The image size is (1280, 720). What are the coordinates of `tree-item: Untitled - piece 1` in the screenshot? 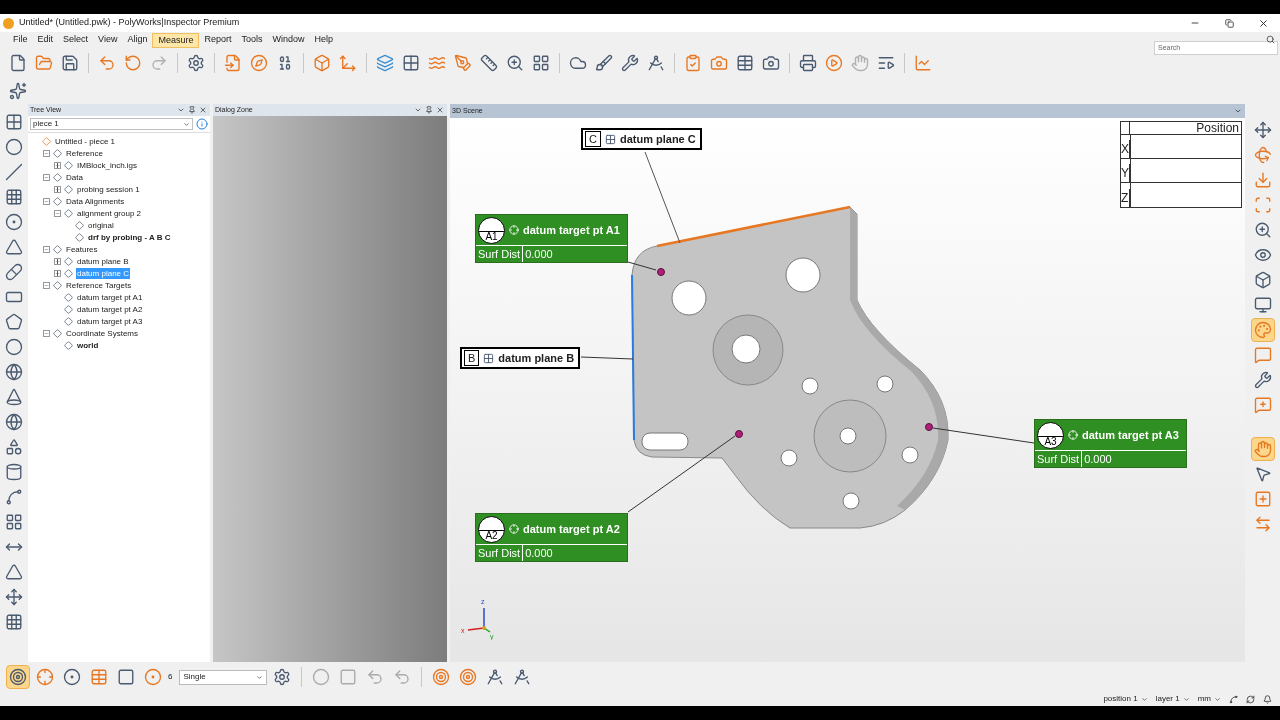 It's located at (85, 141).